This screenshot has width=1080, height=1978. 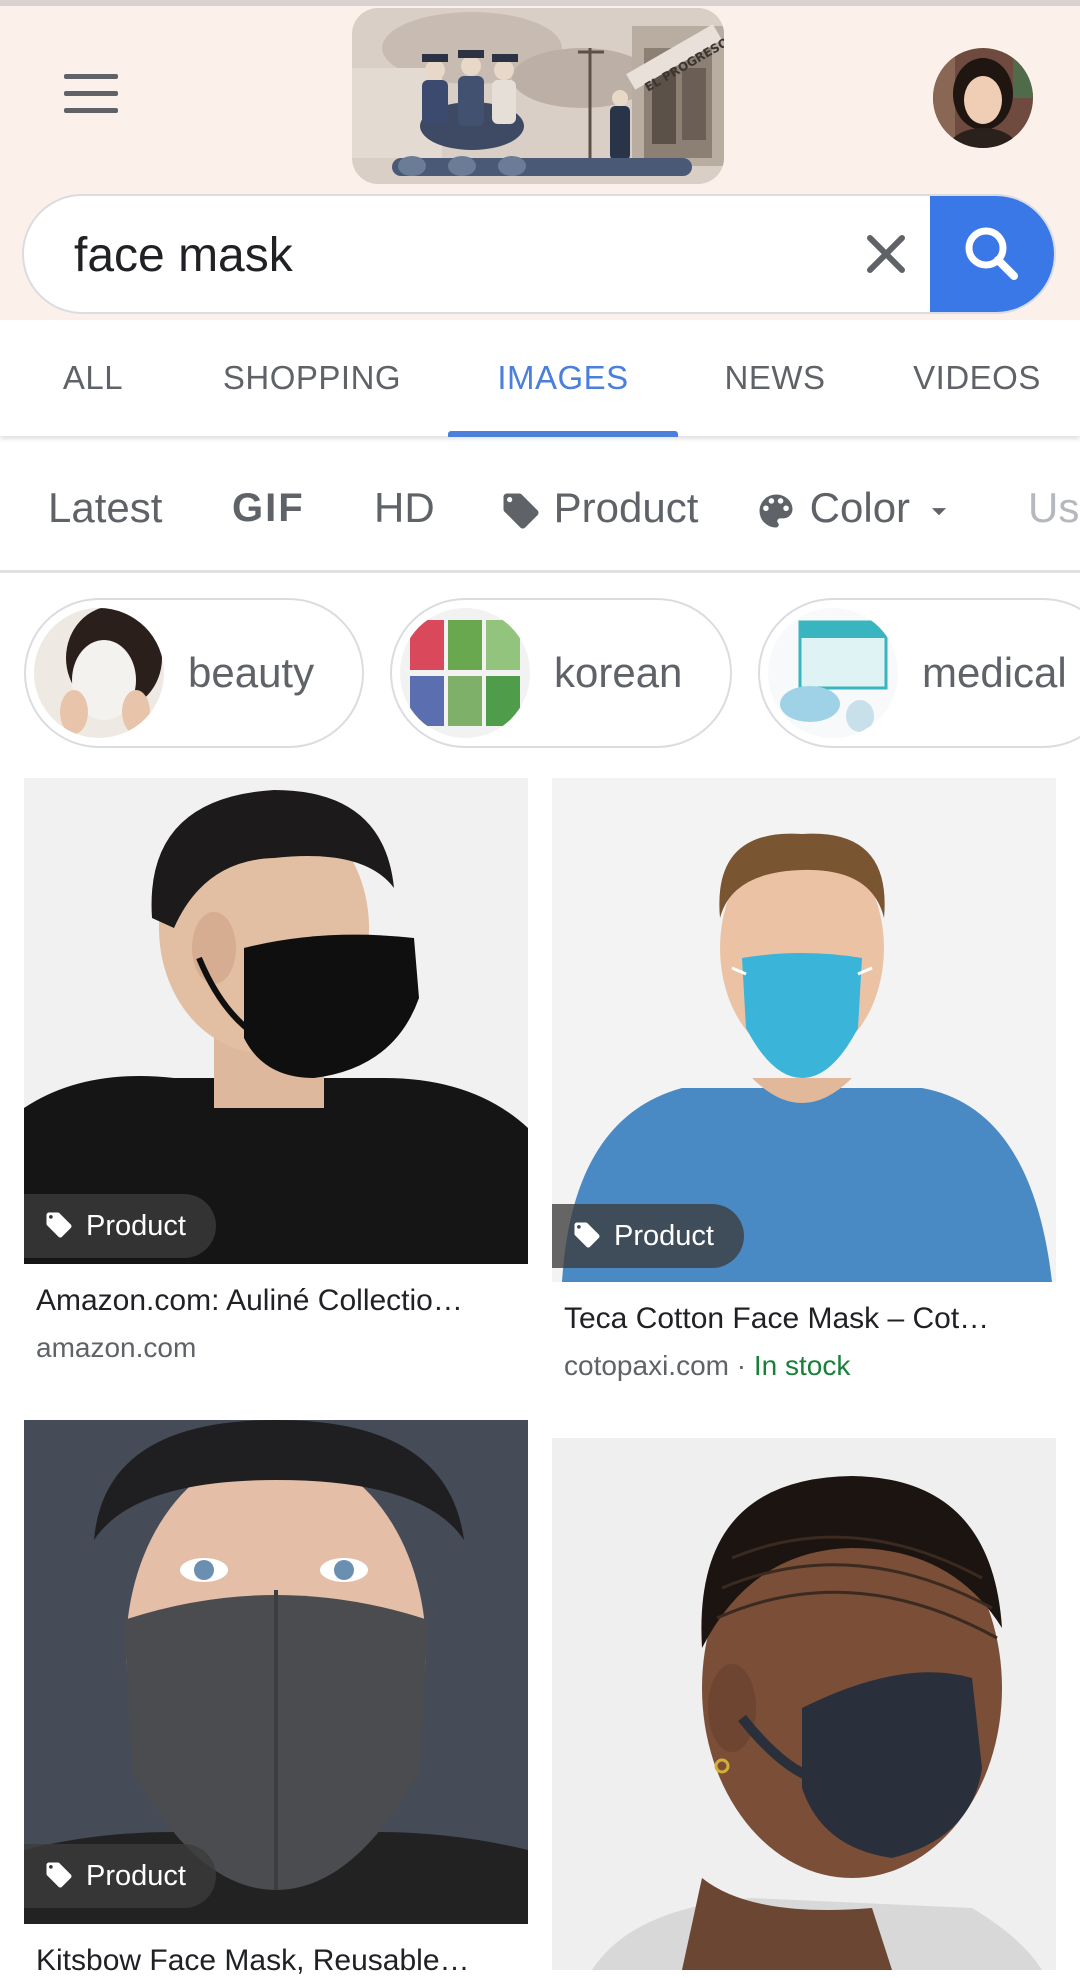 I want to click on search-input, so click(x=464, y=254).